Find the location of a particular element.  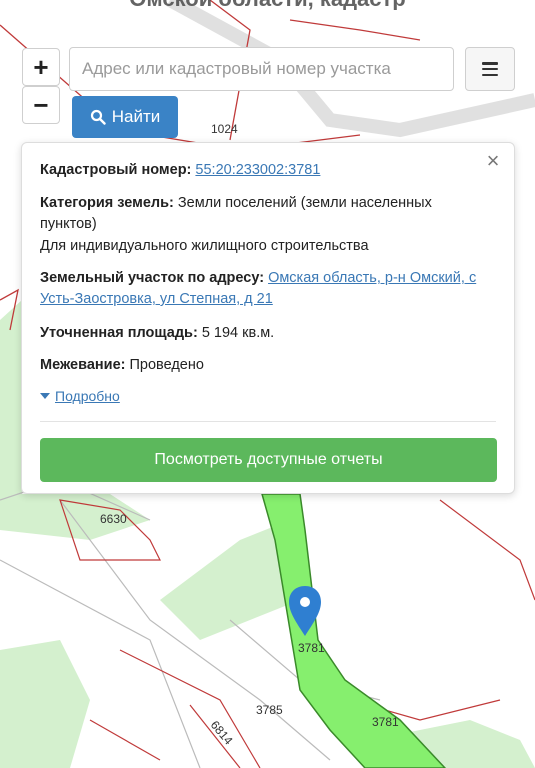

cadastral-number-row: Кадастровый номер: 55:20:233002:3781 is located at coordinates (260, 170).